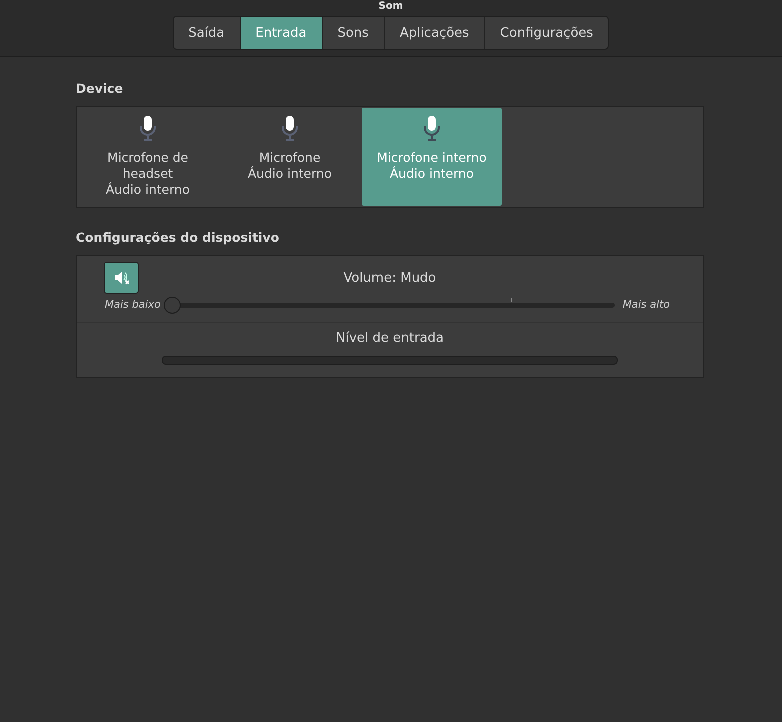  Describe the element at coordinates (353, 33) in the screenshot. I see `tab: Sons` at that location.